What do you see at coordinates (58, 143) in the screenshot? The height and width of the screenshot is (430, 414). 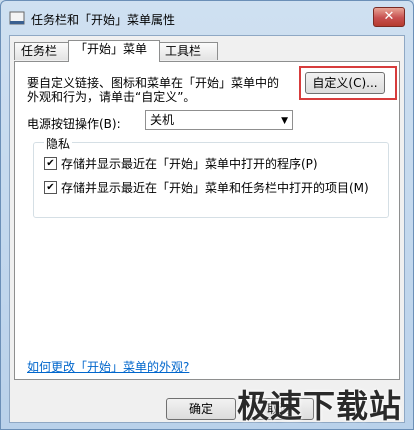 I see `privacy-group-label: 隐私` at bounding box center [58, 143].